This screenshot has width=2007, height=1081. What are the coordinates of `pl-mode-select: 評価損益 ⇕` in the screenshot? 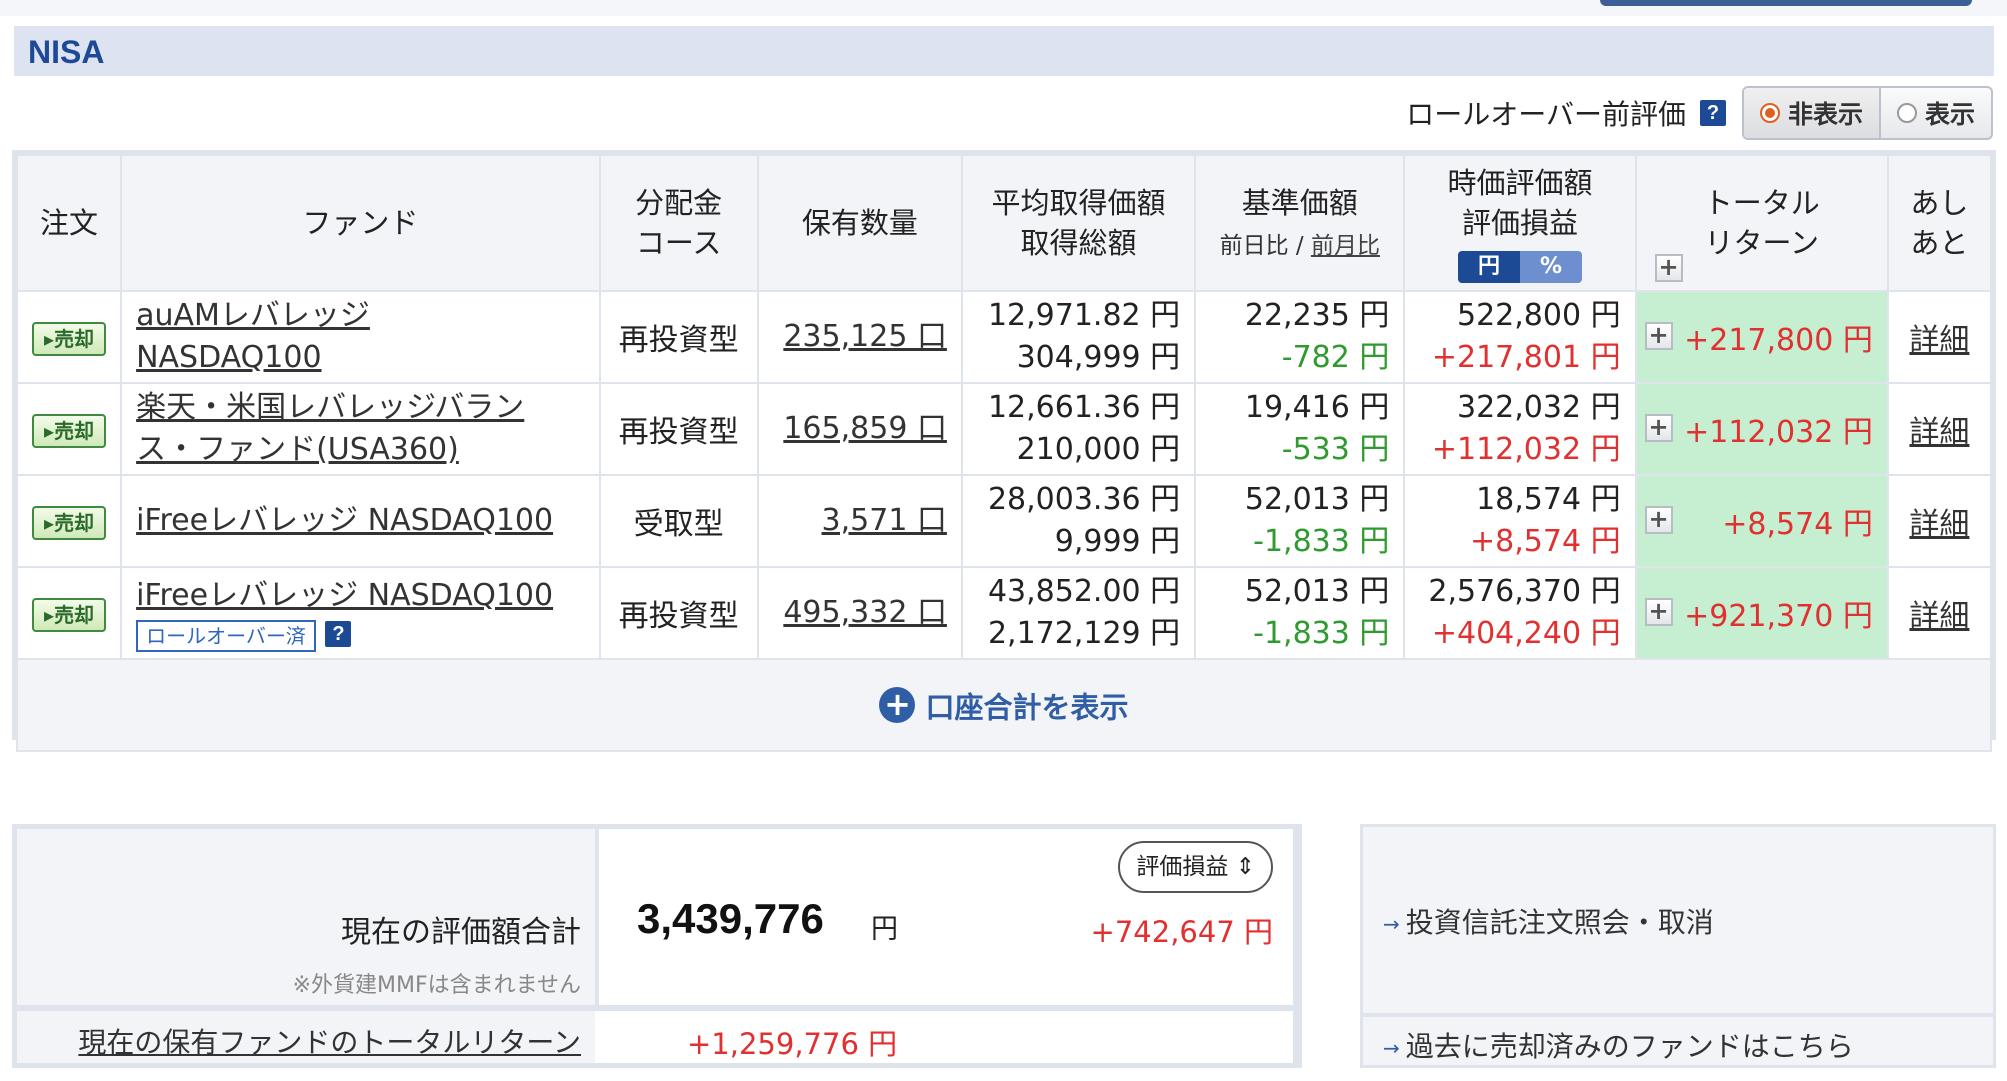 It's located at (1195, 867).